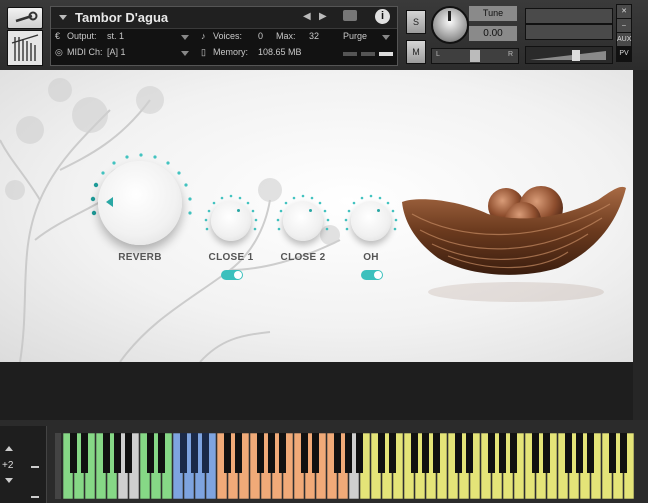  Describe the element at coordinates (514, 244) in the screenshot. I see `bowl-image` at that location.